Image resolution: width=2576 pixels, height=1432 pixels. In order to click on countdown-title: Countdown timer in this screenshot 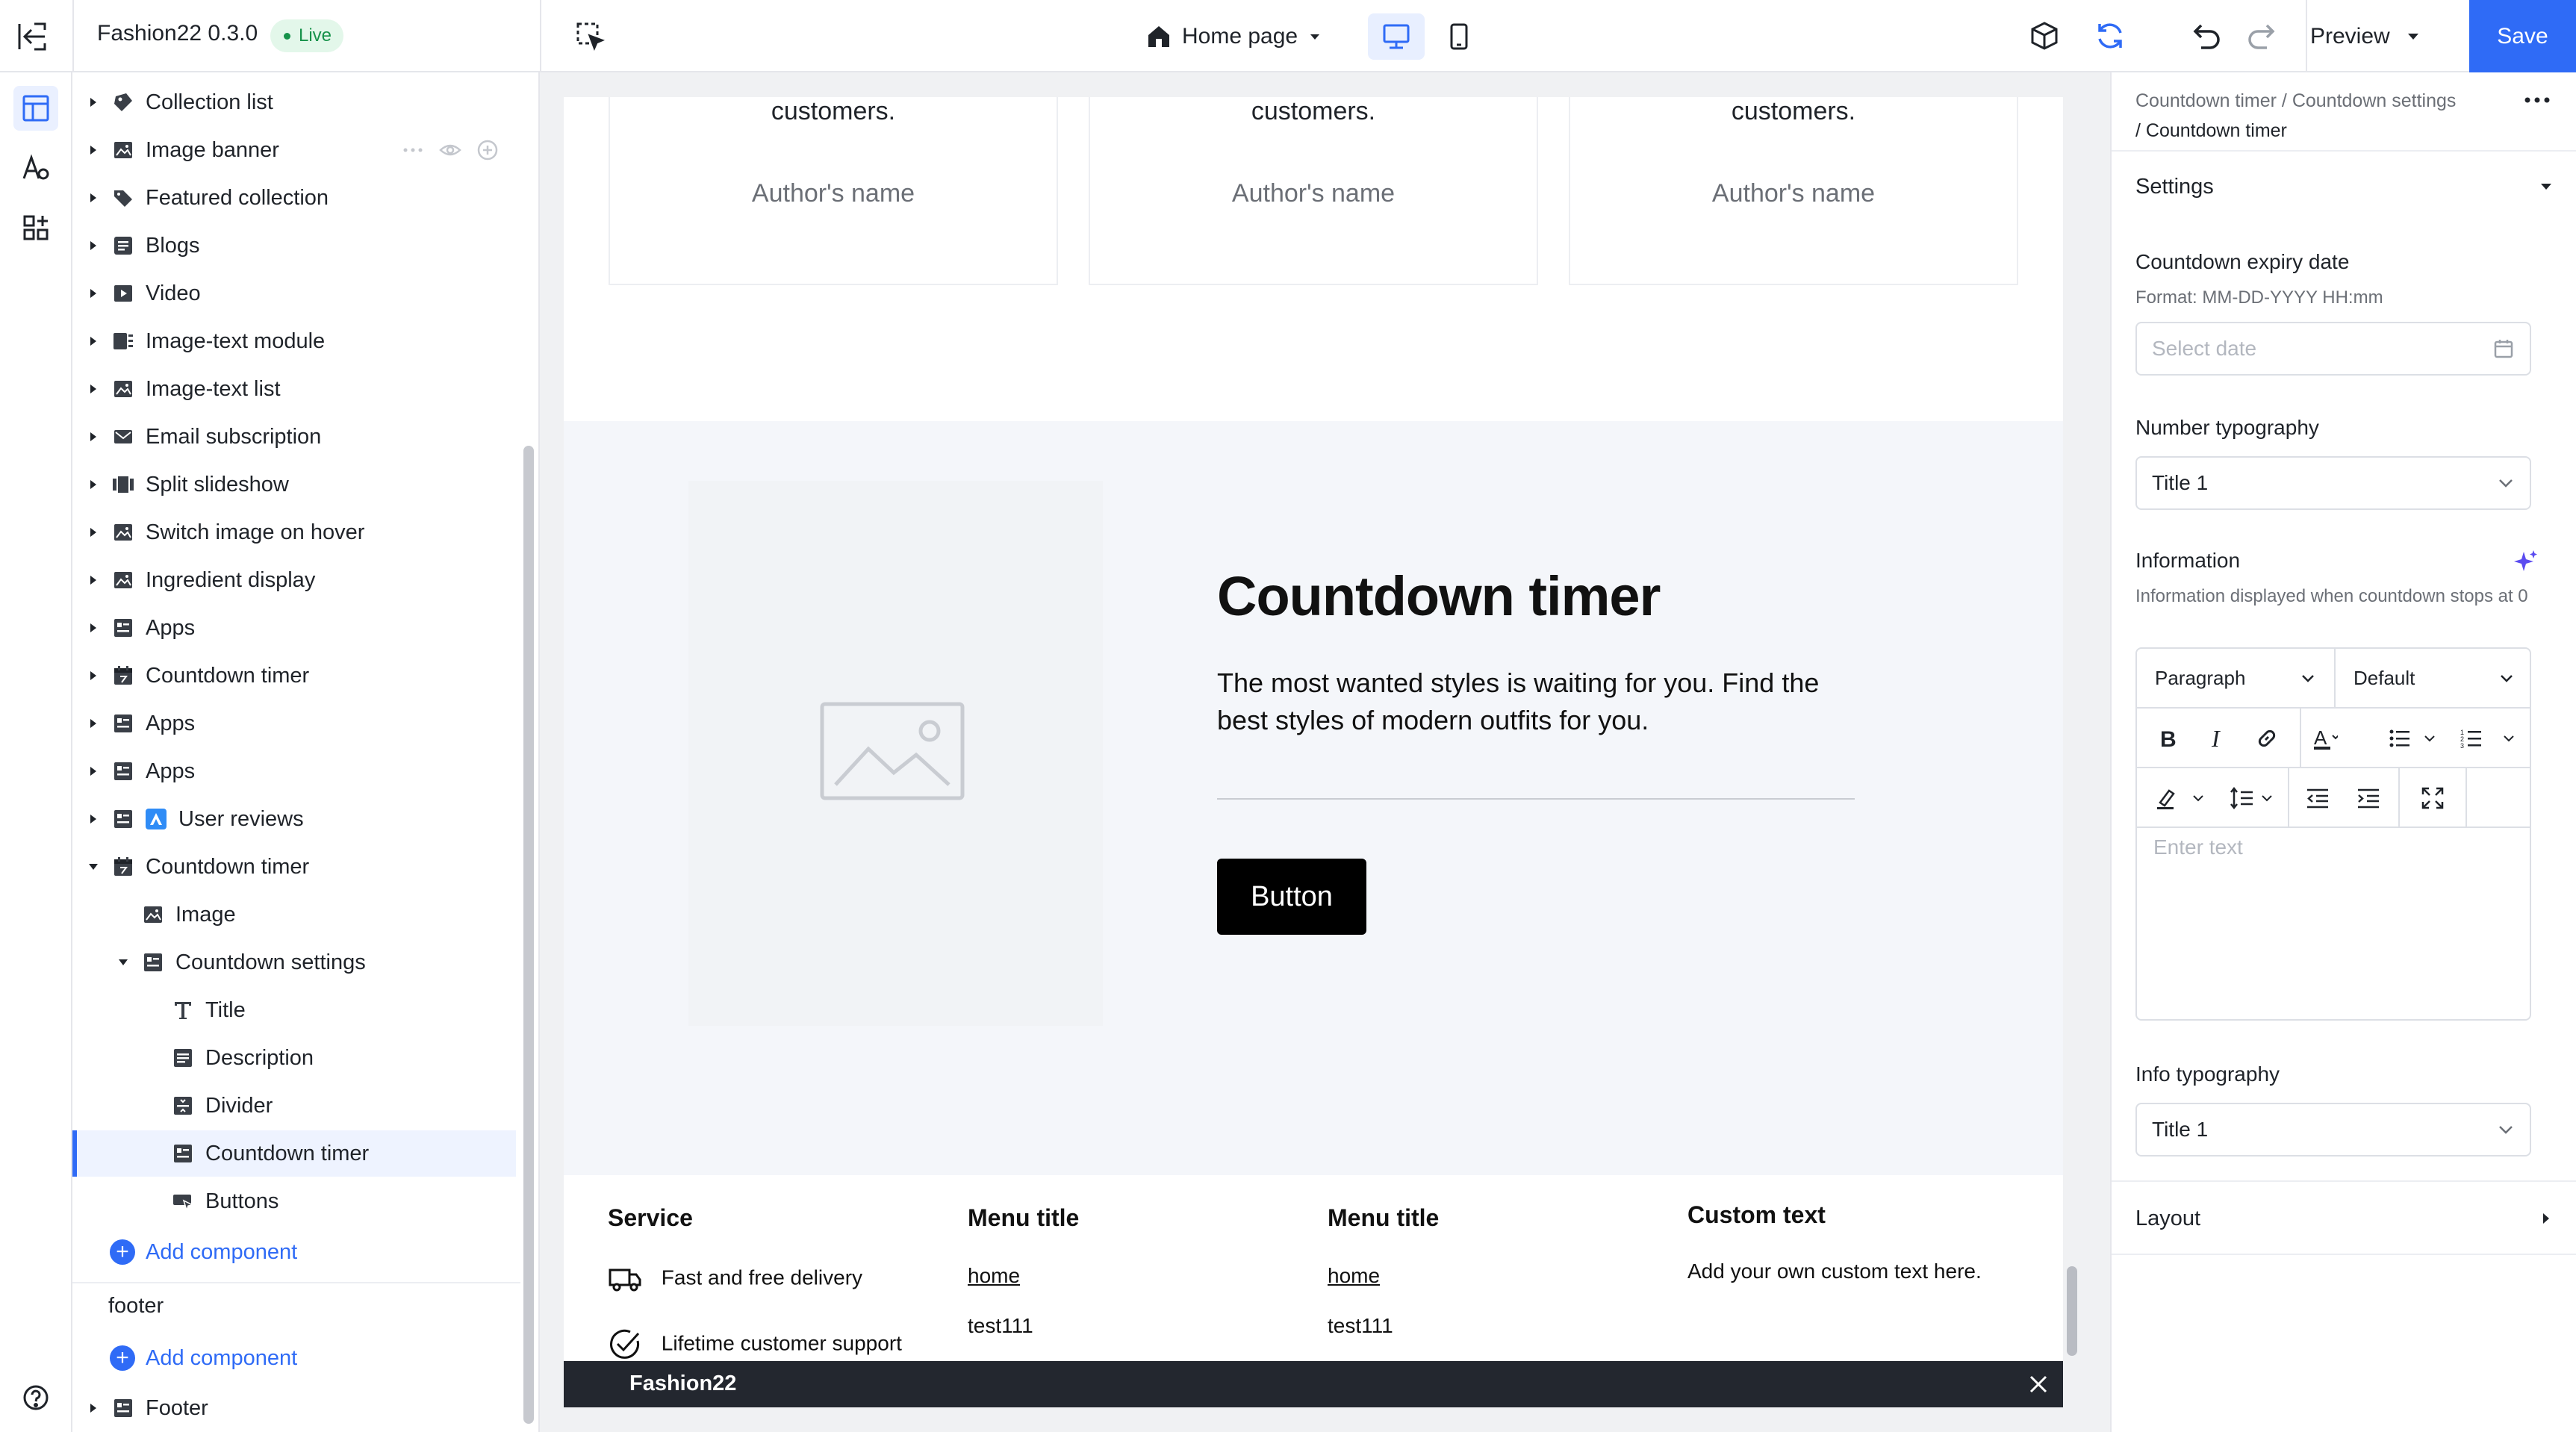, I will do `click(1439, 596)`.